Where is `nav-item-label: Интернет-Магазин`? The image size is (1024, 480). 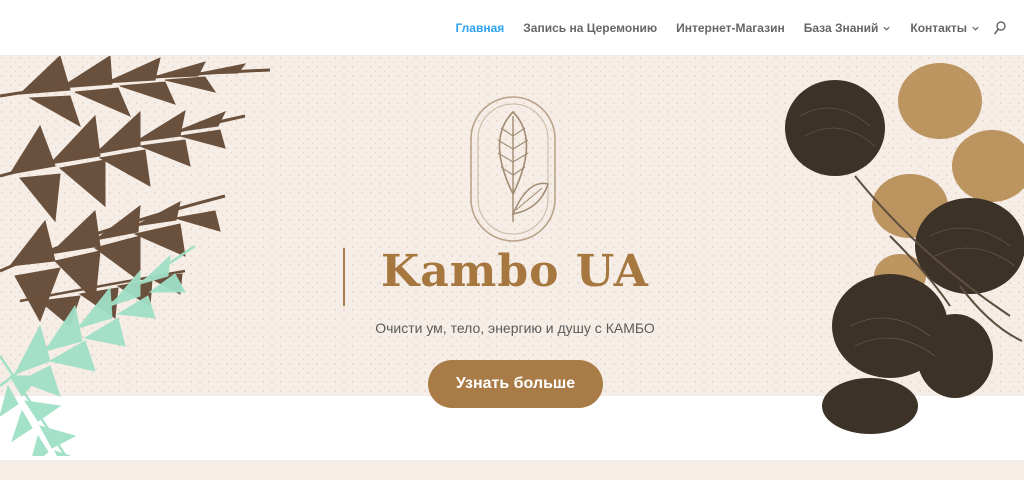
nav-item-label: Интернет-Магазин is located at coordinates (730, 28).